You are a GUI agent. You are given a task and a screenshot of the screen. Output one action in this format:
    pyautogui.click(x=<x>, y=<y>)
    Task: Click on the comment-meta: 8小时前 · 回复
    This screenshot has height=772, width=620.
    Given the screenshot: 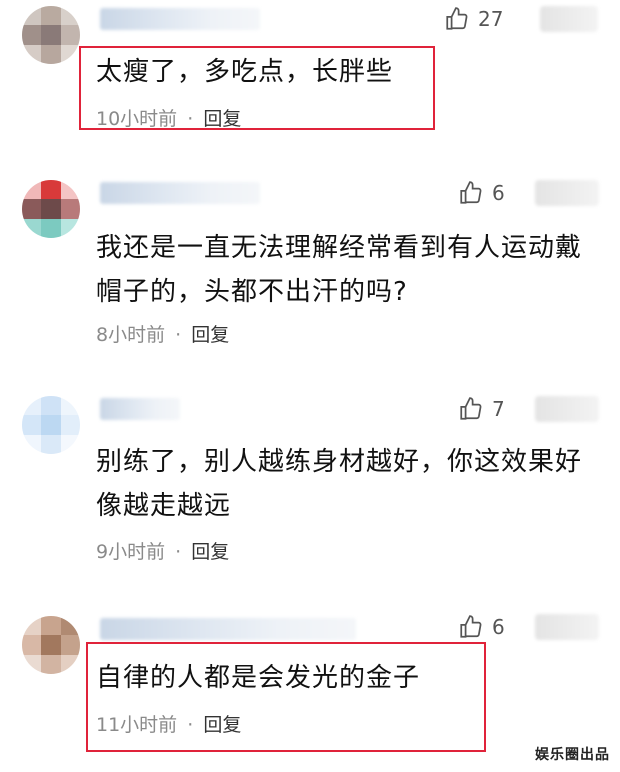 What is the action you would take?
    pyautogui.click(x=162, y=333)
    